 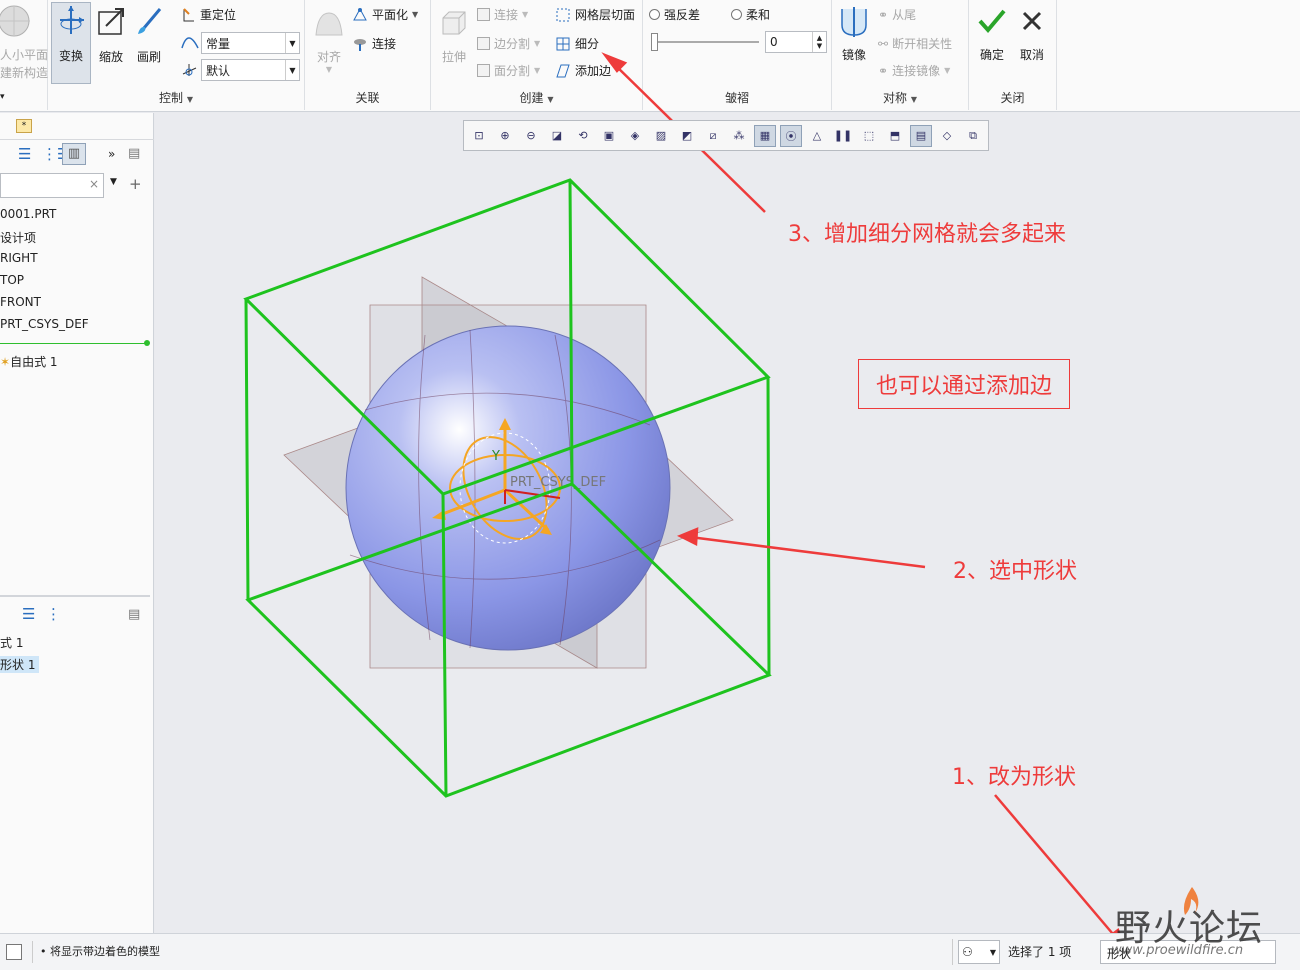 What do you see at coordinates (479, 136) in the screenshot?
I see `zoom-fit-icon: ⊡` at bounding box center [479, 136].